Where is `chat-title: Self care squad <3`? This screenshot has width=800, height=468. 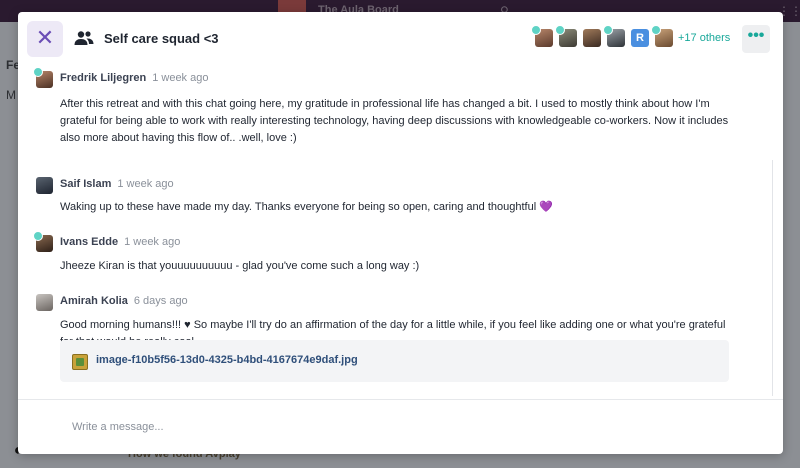
chat-title: Self care squad <3 is located at coordinates (161, 38).